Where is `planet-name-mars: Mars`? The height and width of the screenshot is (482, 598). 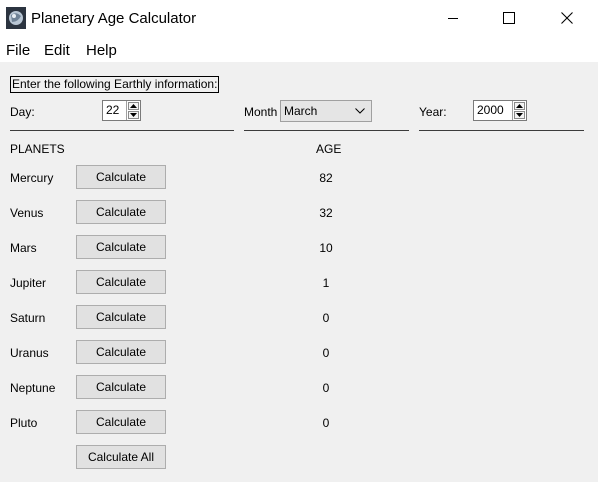 planet-name-mars: Mars is located at coordinates (23, 248).